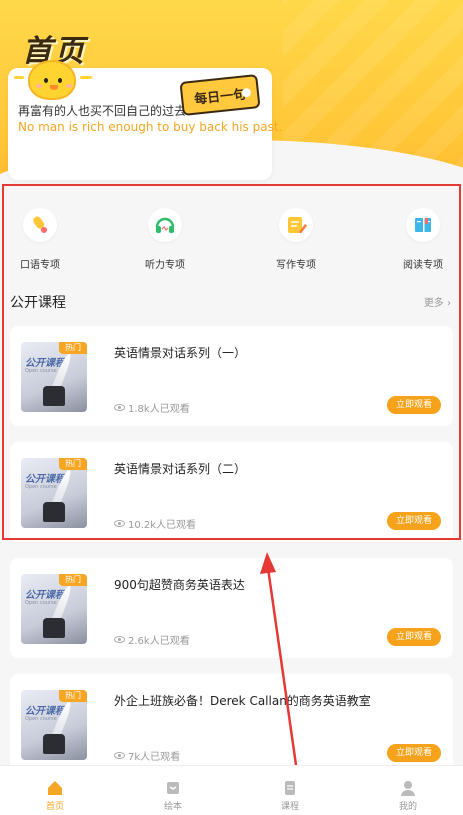  Describe the element at coordinates (231, 240) in the screenshot. I see `category-row: 口语专项 听力专项 写作专项 阅读专项` at that location.